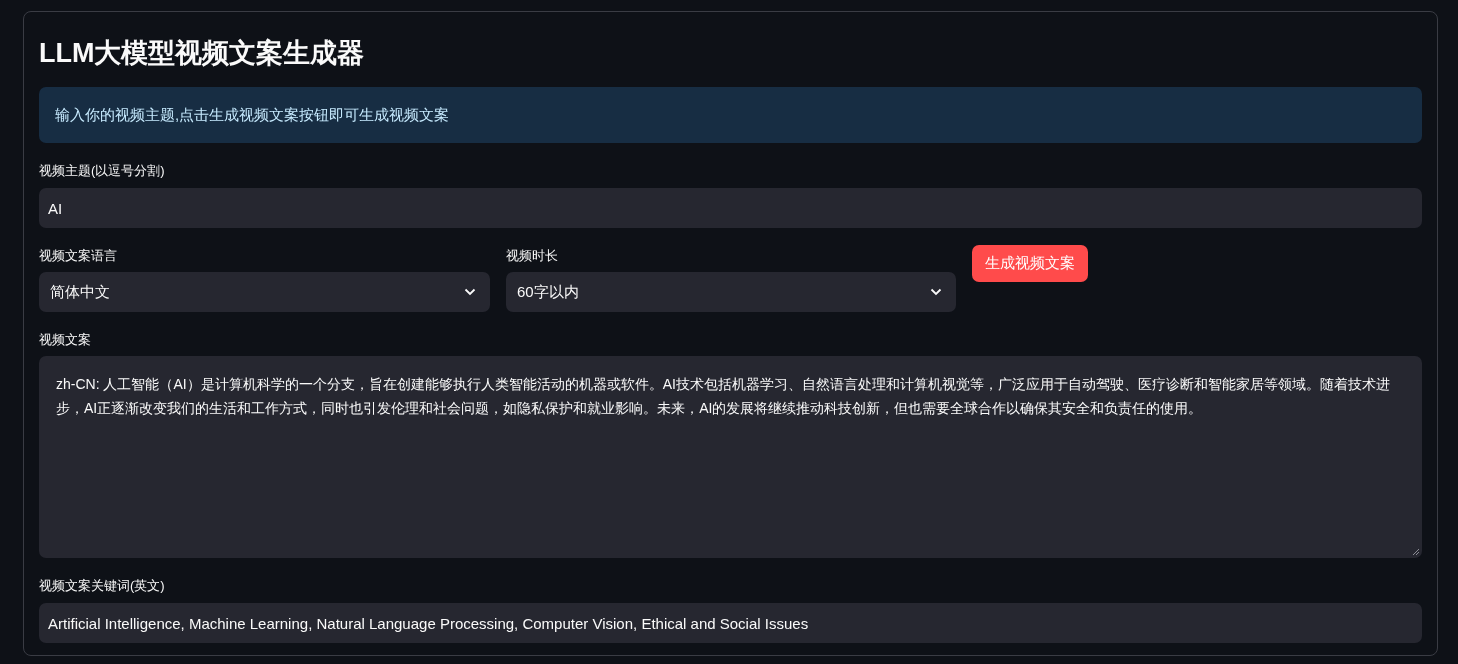 This screenshot has height=664, width=1458. I want to click on info-message: 输入你的视频主题,点击生成视频文案按钮即可生成视频文案, so click(730, 115).